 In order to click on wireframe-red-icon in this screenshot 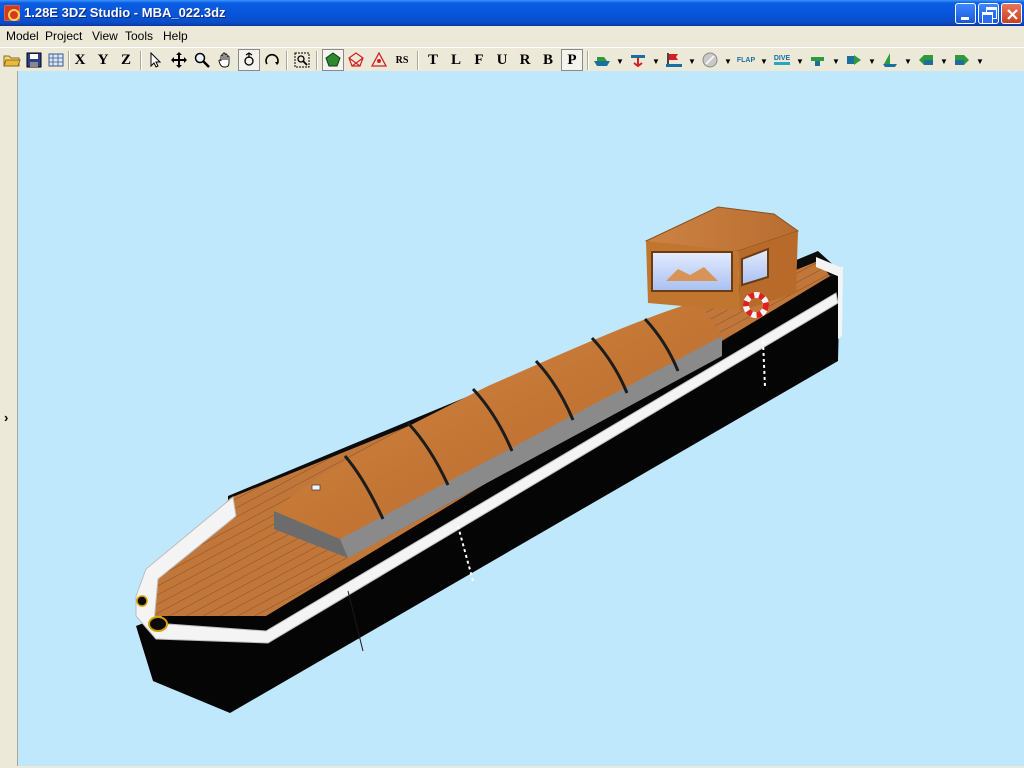, I will do `click(356, 59)`.